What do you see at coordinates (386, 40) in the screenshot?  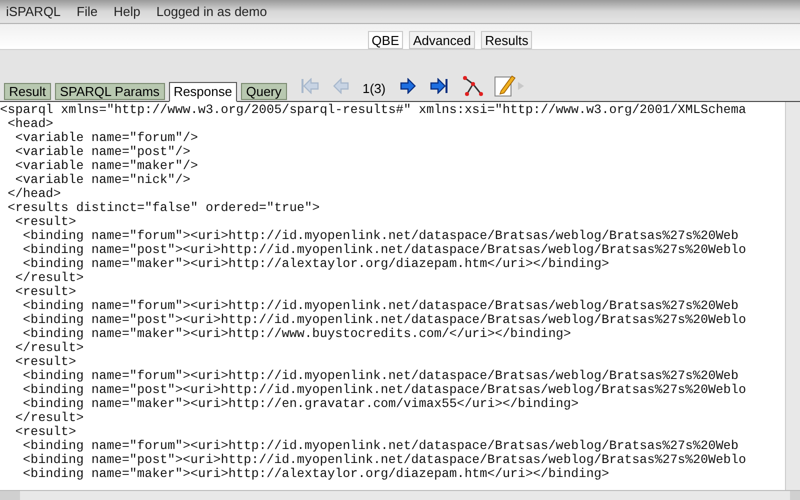 I see `mode-tab: QBE` at bounding box center [386, 40].